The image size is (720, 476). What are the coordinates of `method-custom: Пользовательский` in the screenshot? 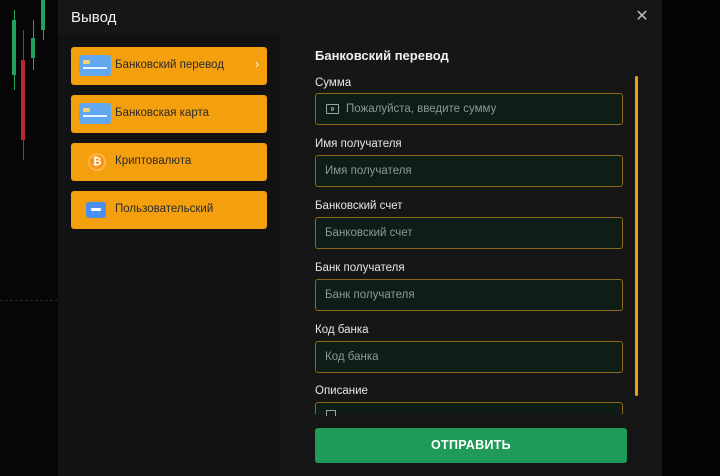 It's located at (169, 210).